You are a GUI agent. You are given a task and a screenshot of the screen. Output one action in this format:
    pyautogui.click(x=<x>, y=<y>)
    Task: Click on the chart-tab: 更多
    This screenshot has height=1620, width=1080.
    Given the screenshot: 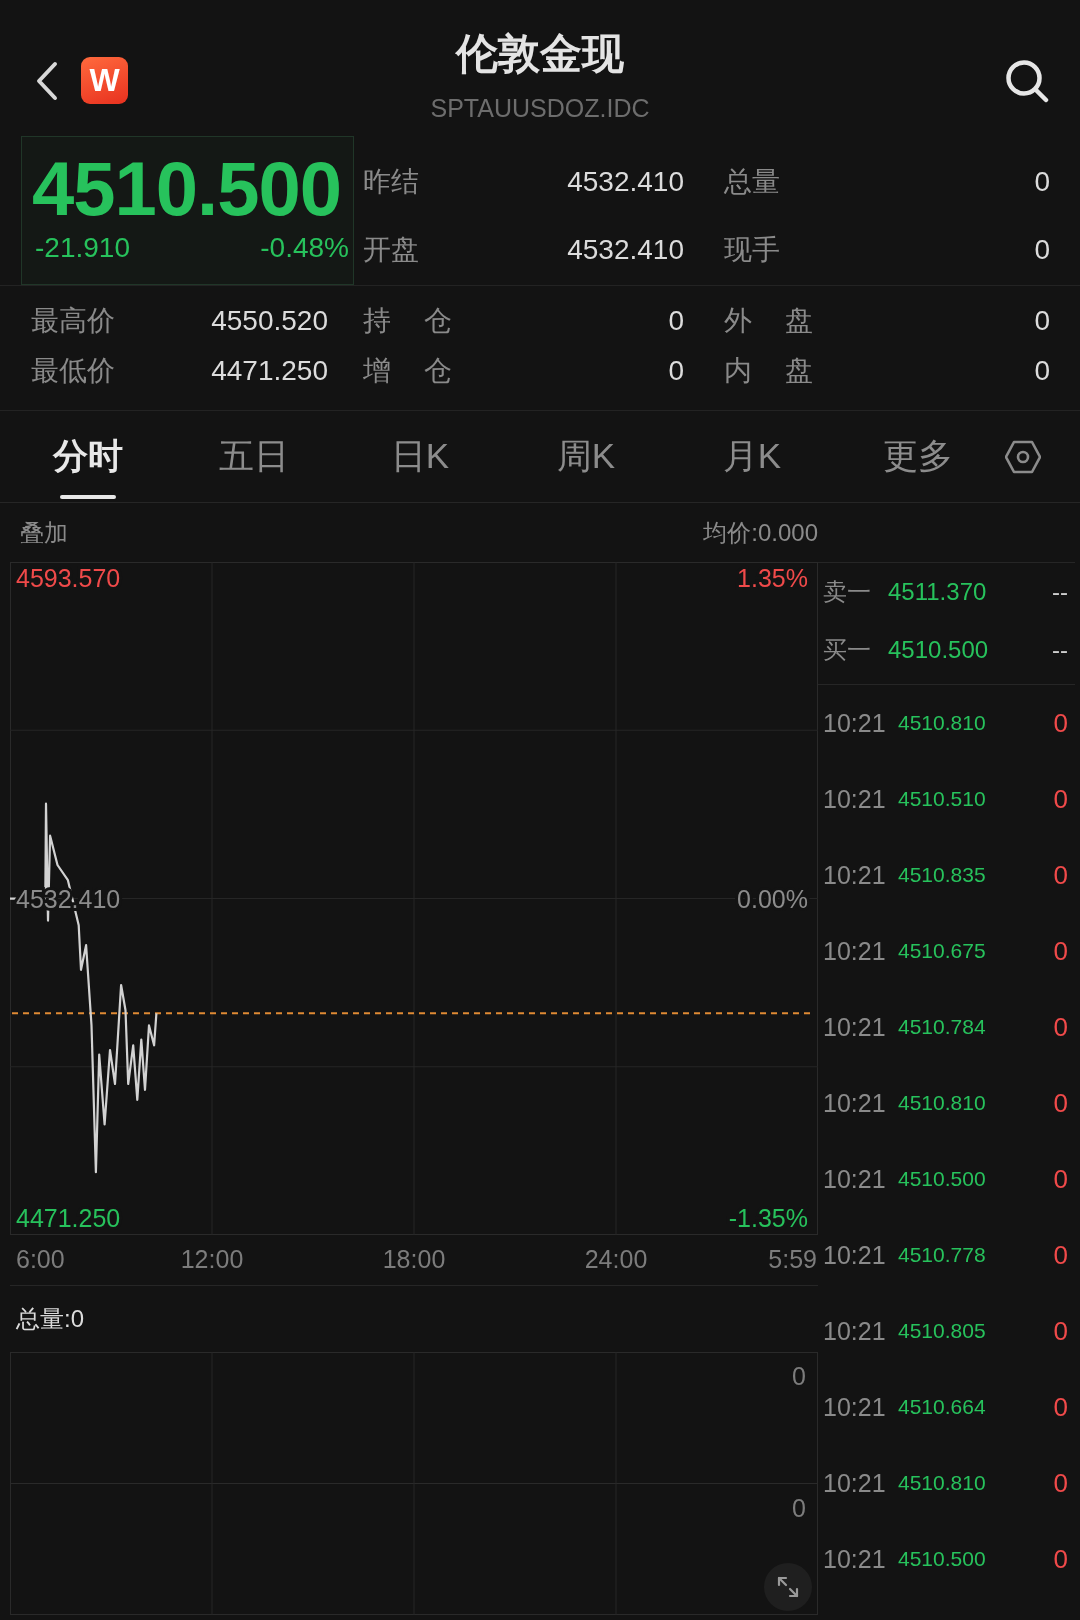 What is the action you would take?
    pyautogui.click(x=918, y=456)
    